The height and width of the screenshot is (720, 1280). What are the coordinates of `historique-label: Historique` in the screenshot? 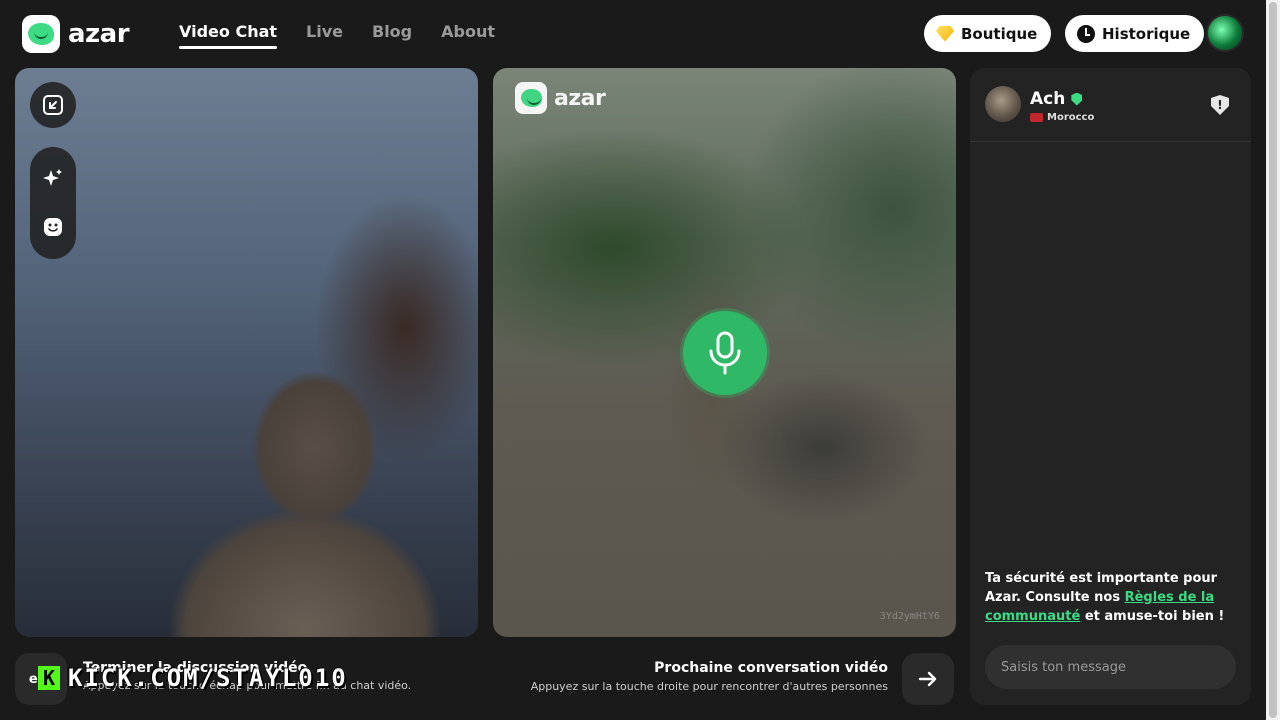 It's located at (1146, 33).